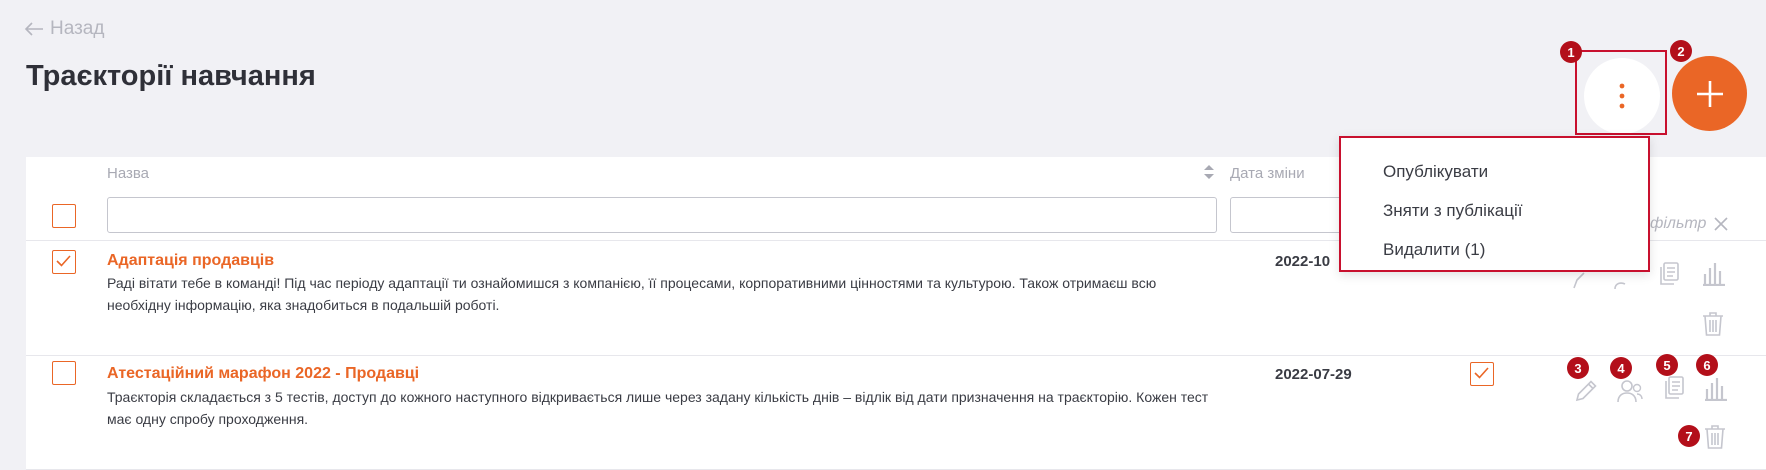 This screenshot has height=470, width=1766. What do you see at coordinates (1435, 172) in the screenshot?
I see `menu-item-publish: Опублікувати` at bounding box center [1435, 172].